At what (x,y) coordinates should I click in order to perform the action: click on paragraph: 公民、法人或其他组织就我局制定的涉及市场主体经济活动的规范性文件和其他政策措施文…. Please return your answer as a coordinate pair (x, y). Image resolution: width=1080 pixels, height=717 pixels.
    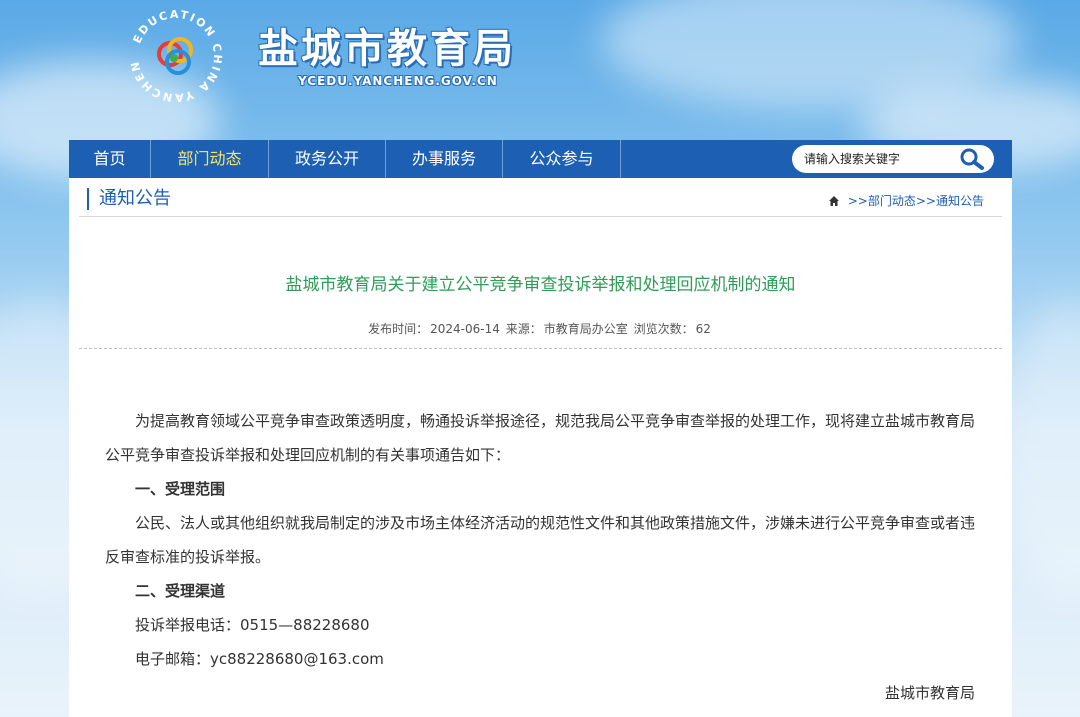
    Looking at the image, I should click on (540, 540).